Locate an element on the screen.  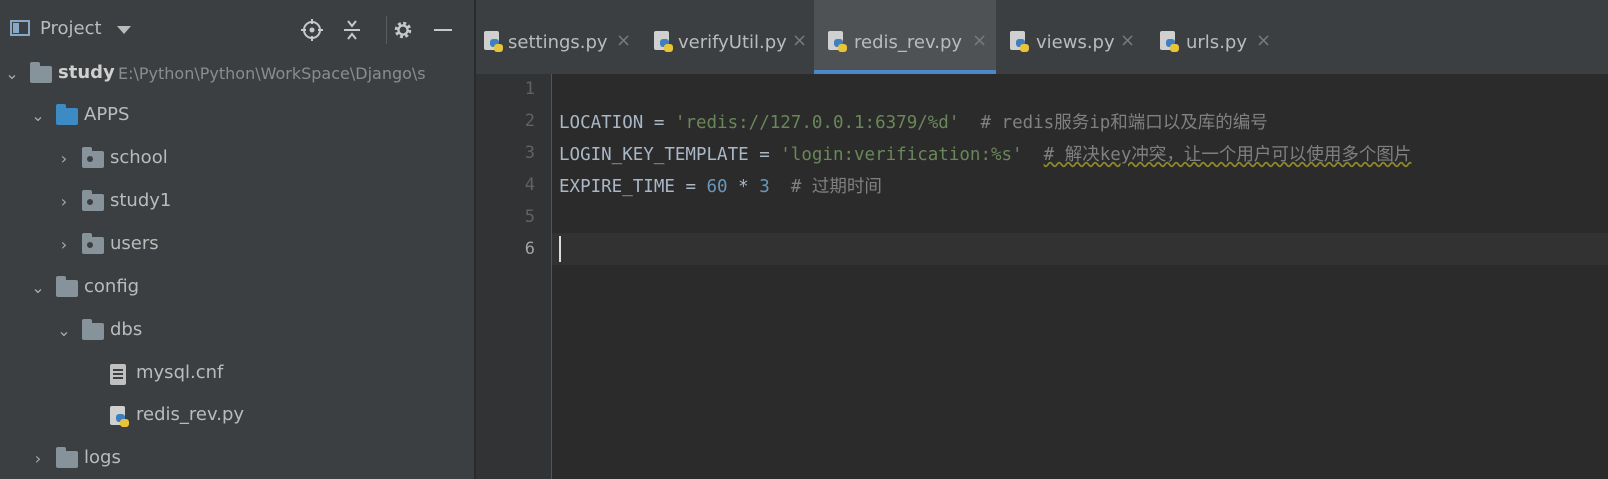
code-identifier: EXPIRE_TIME is located at coordinates (617, 187).